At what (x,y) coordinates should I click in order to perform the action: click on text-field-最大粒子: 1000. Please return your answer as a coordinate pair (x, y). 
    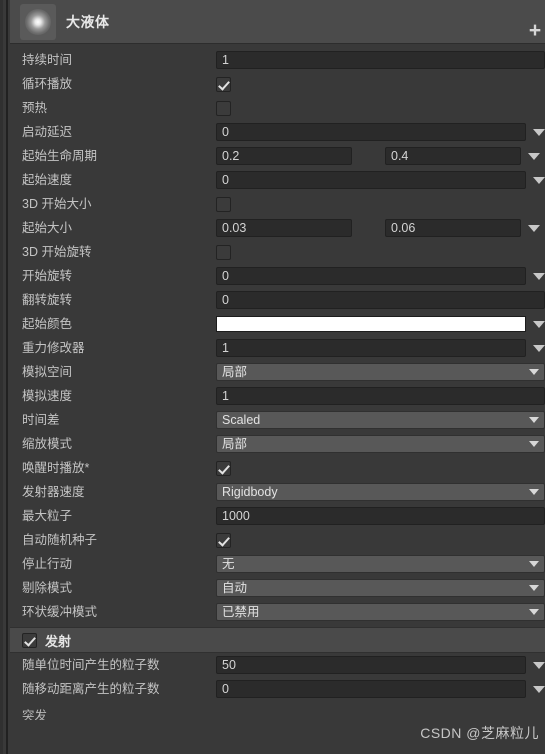
    Looking at the image, I should click on (380, 516).